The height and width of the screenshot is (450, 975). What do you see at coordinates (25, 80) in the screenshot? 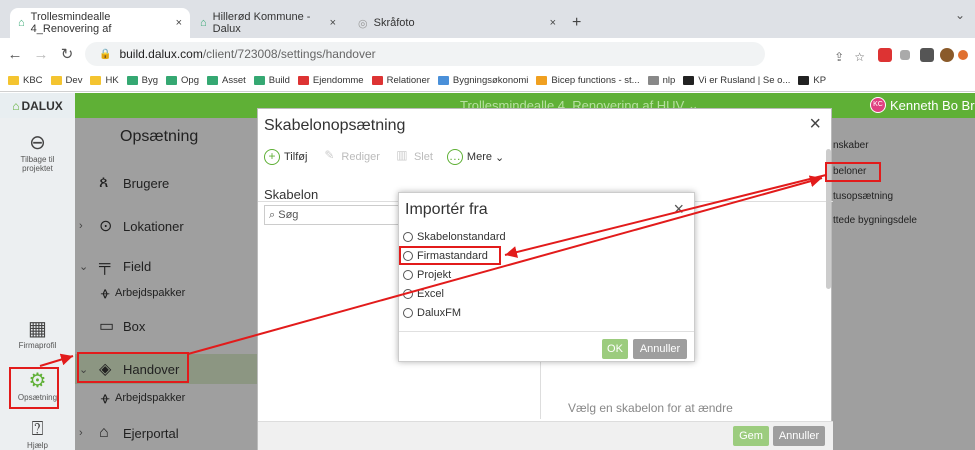
I see `bookmark-item: KBC` at bounding box center [25, 80].